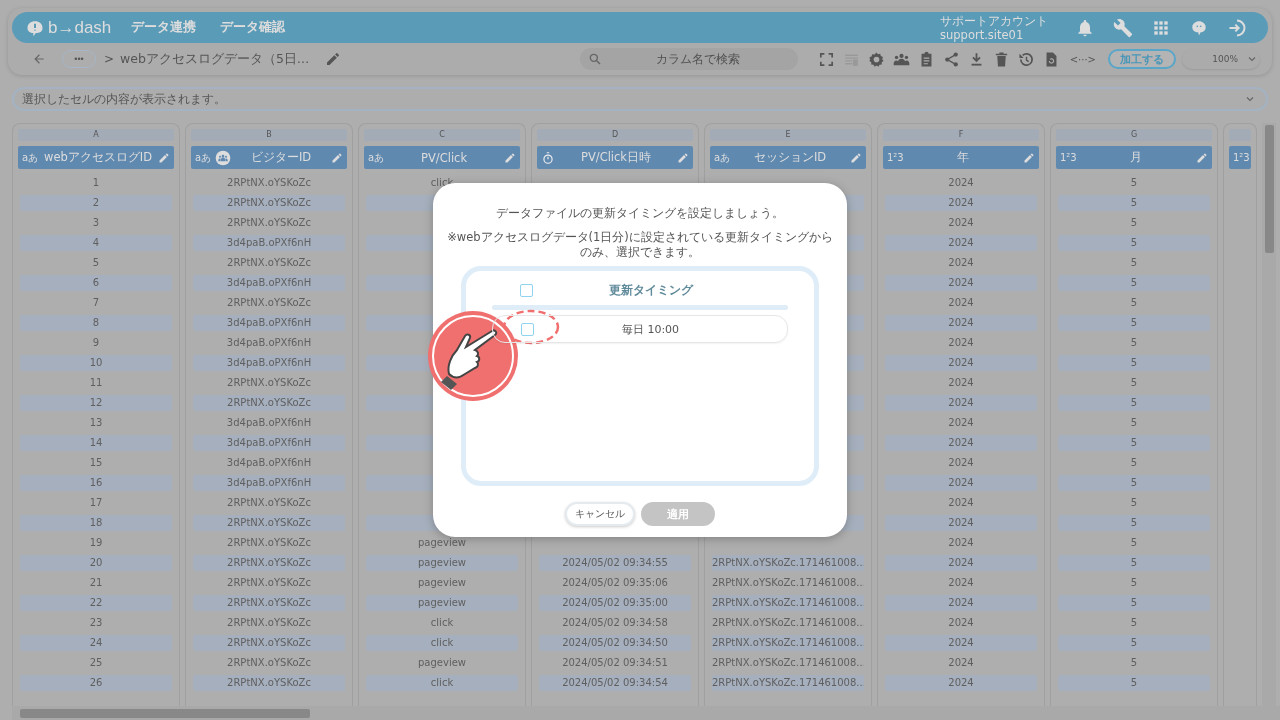  I want to click on table-cell: 2024/05/02 09:34:55, so click(615, 563).